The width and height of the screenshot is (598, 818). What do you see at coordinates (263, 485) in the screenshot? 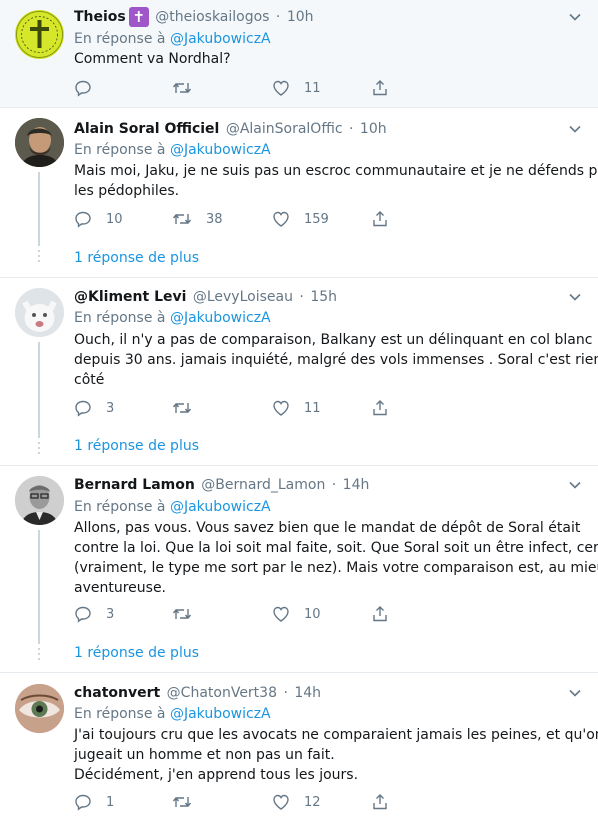
I see `user-handle: @Bernard_Lamon` at bounding box center [263, 485].